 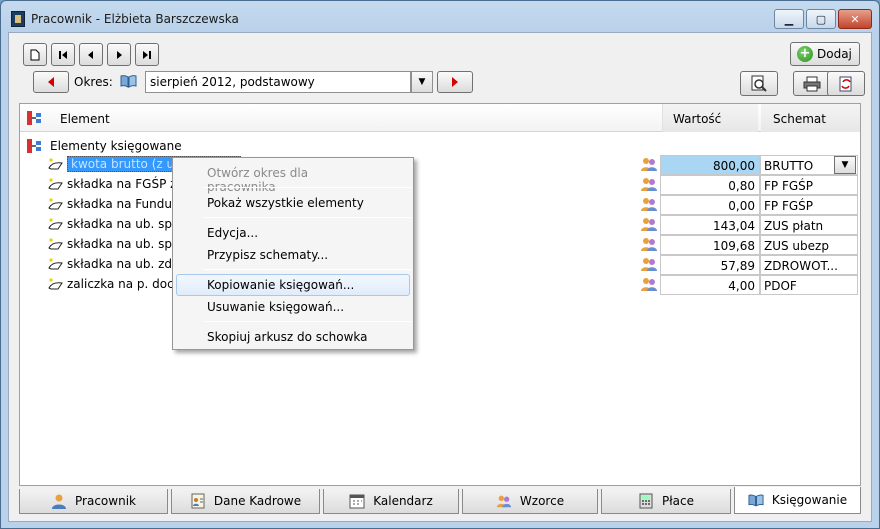 I want to click on arrow-right-icon, so click(x=455, y=82).